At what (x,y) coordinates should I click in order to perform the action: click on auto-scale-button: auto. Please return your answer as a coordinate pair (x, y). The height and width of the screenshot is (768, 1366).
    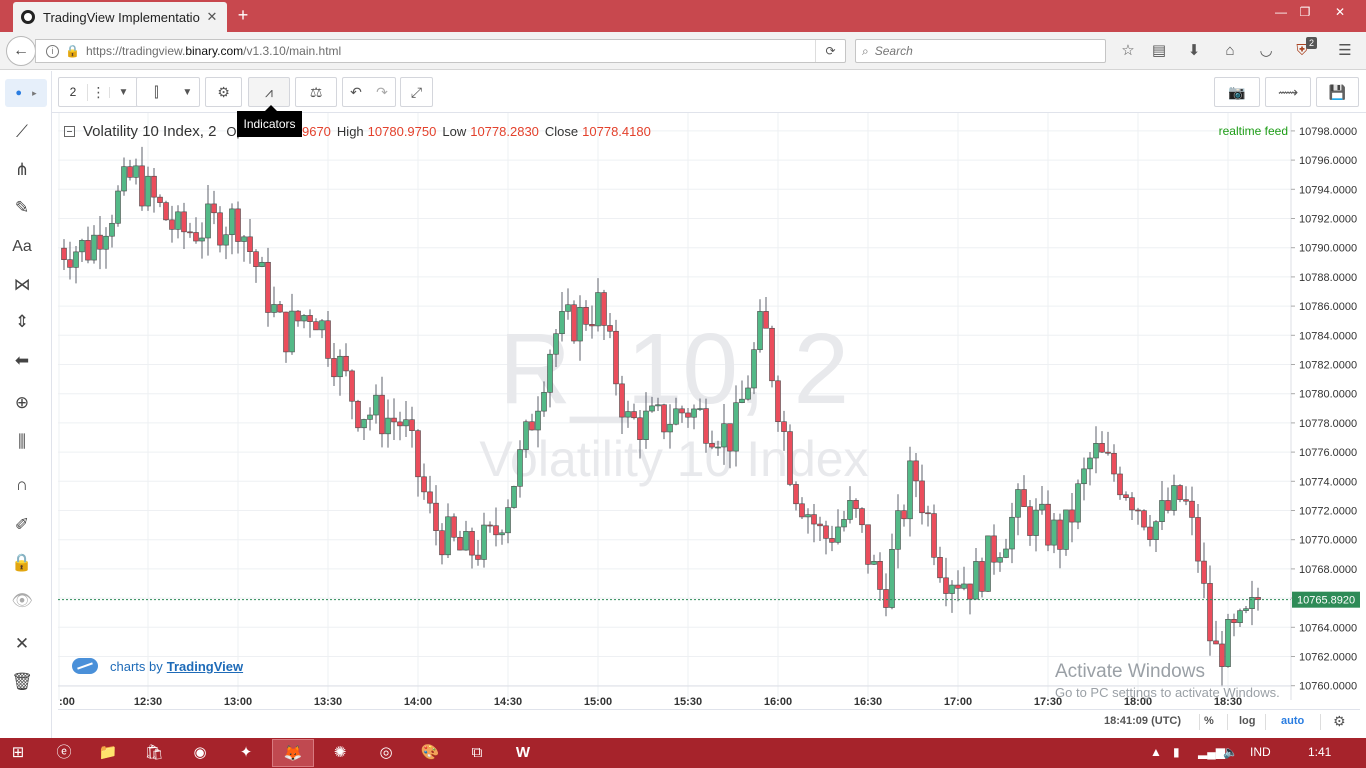
    Looking at the image, I should click on (1292, 721).